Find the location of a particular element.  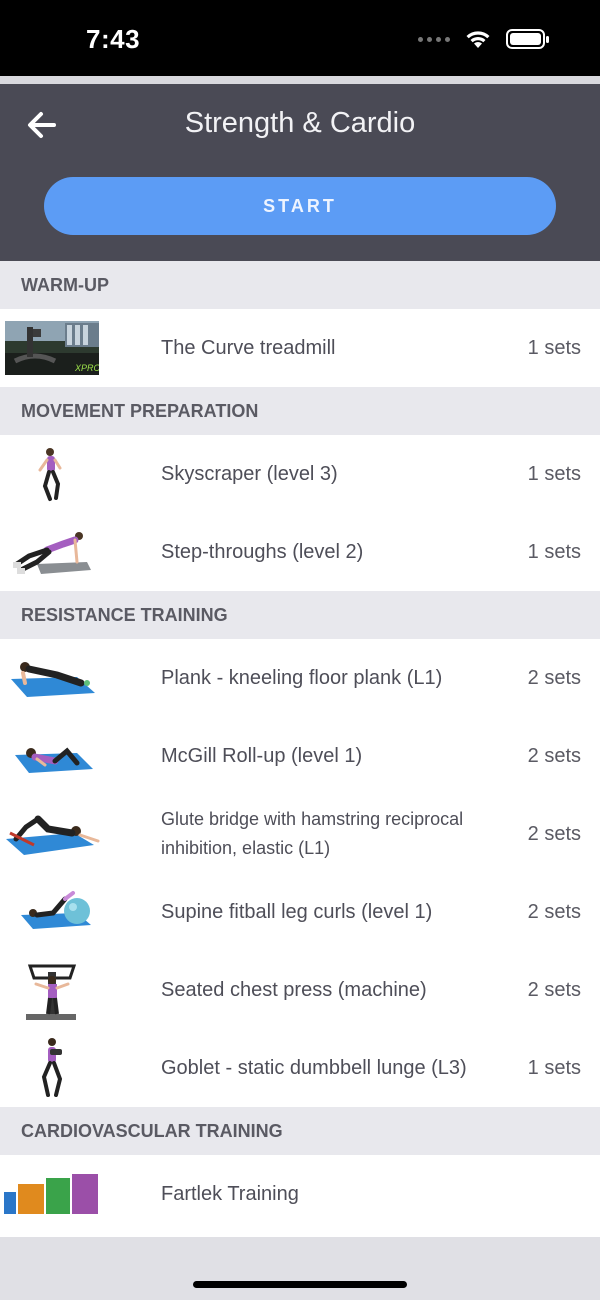

cellular-signal-icon is located at coordinates (434, 39).